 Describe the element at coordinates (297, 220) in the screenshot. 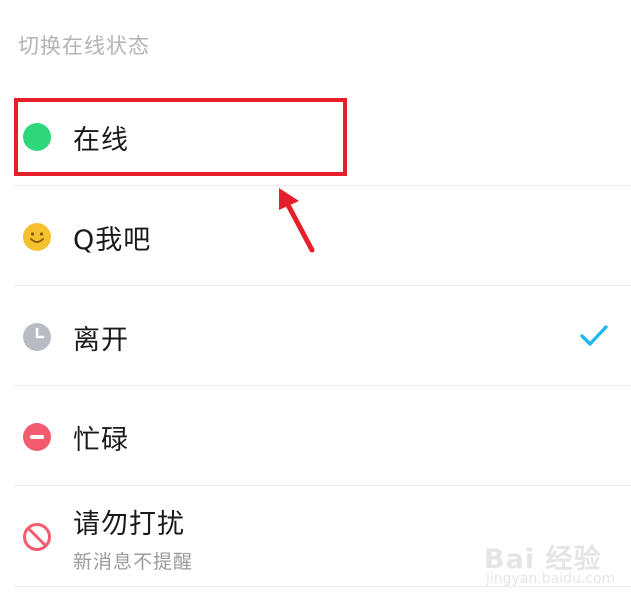

I see `annotation-arrow-icon` at that location.